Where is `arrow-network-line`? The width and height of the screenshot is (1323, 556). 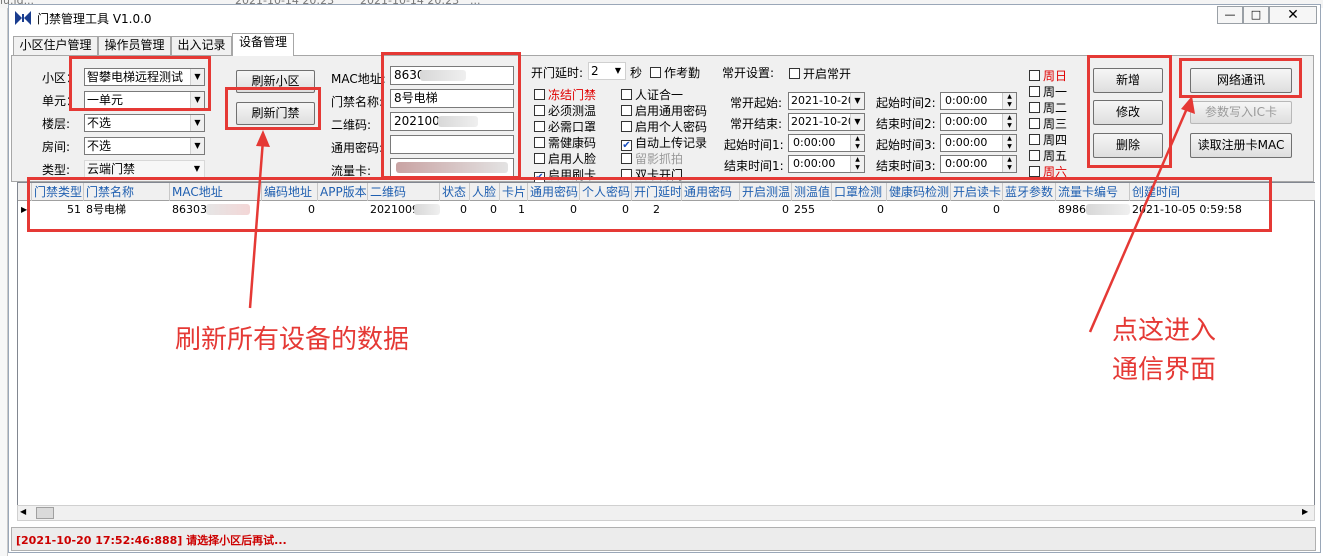 arrow-network-line is located at coordinates (1139, 219).